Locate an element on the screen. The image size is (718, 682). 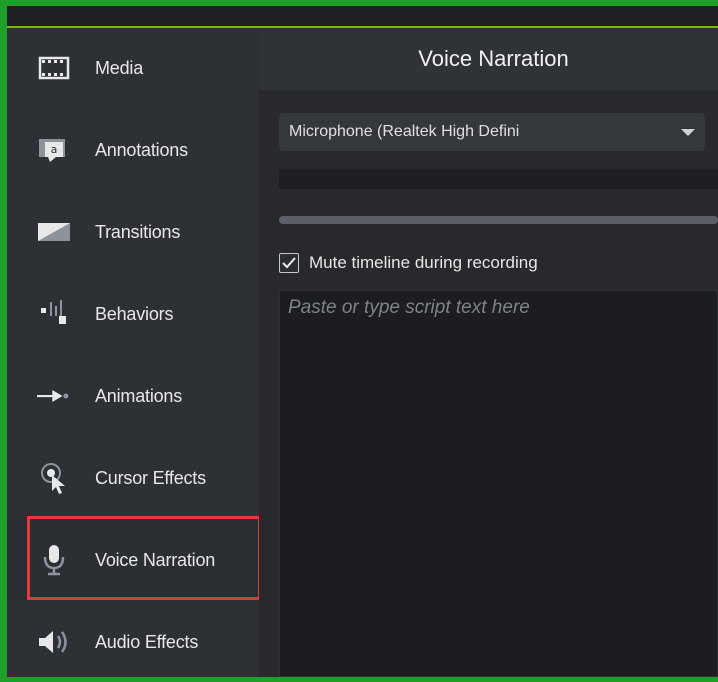
input-volume-slider is located at coordinates (498, 220).